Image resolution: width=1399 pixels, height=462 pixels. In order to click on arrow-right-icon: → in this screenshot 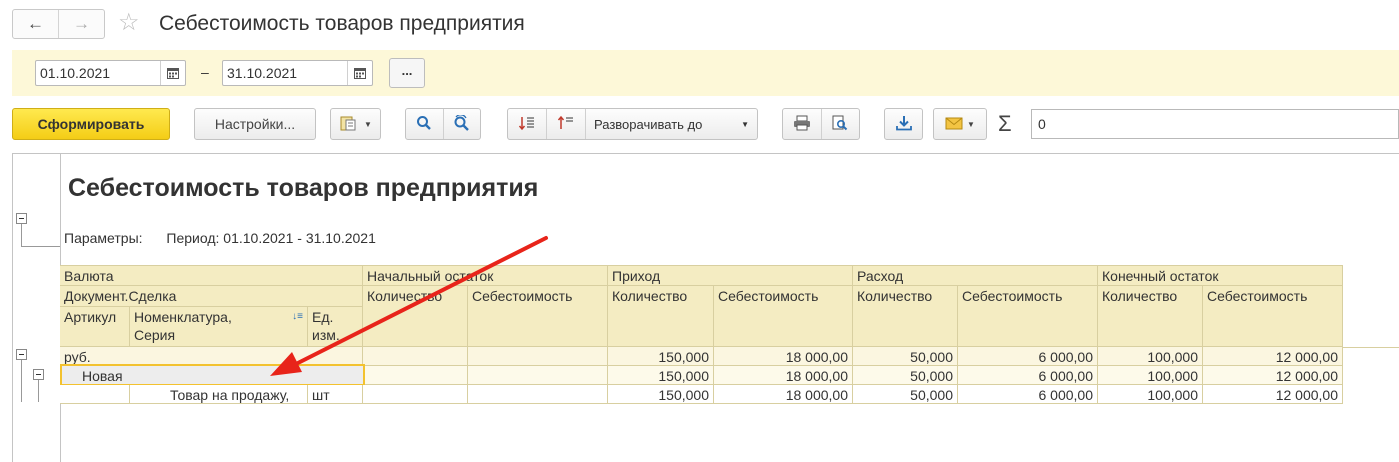, I will do `click(81, 23)`.